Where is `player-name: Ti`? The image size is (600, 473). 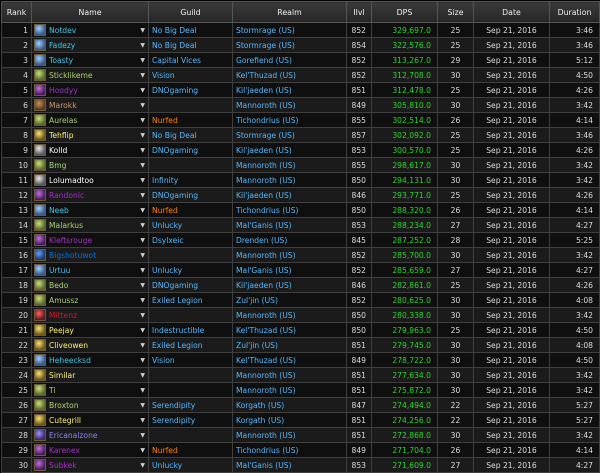 player-name: Ti is located at coordinates (93, 390).